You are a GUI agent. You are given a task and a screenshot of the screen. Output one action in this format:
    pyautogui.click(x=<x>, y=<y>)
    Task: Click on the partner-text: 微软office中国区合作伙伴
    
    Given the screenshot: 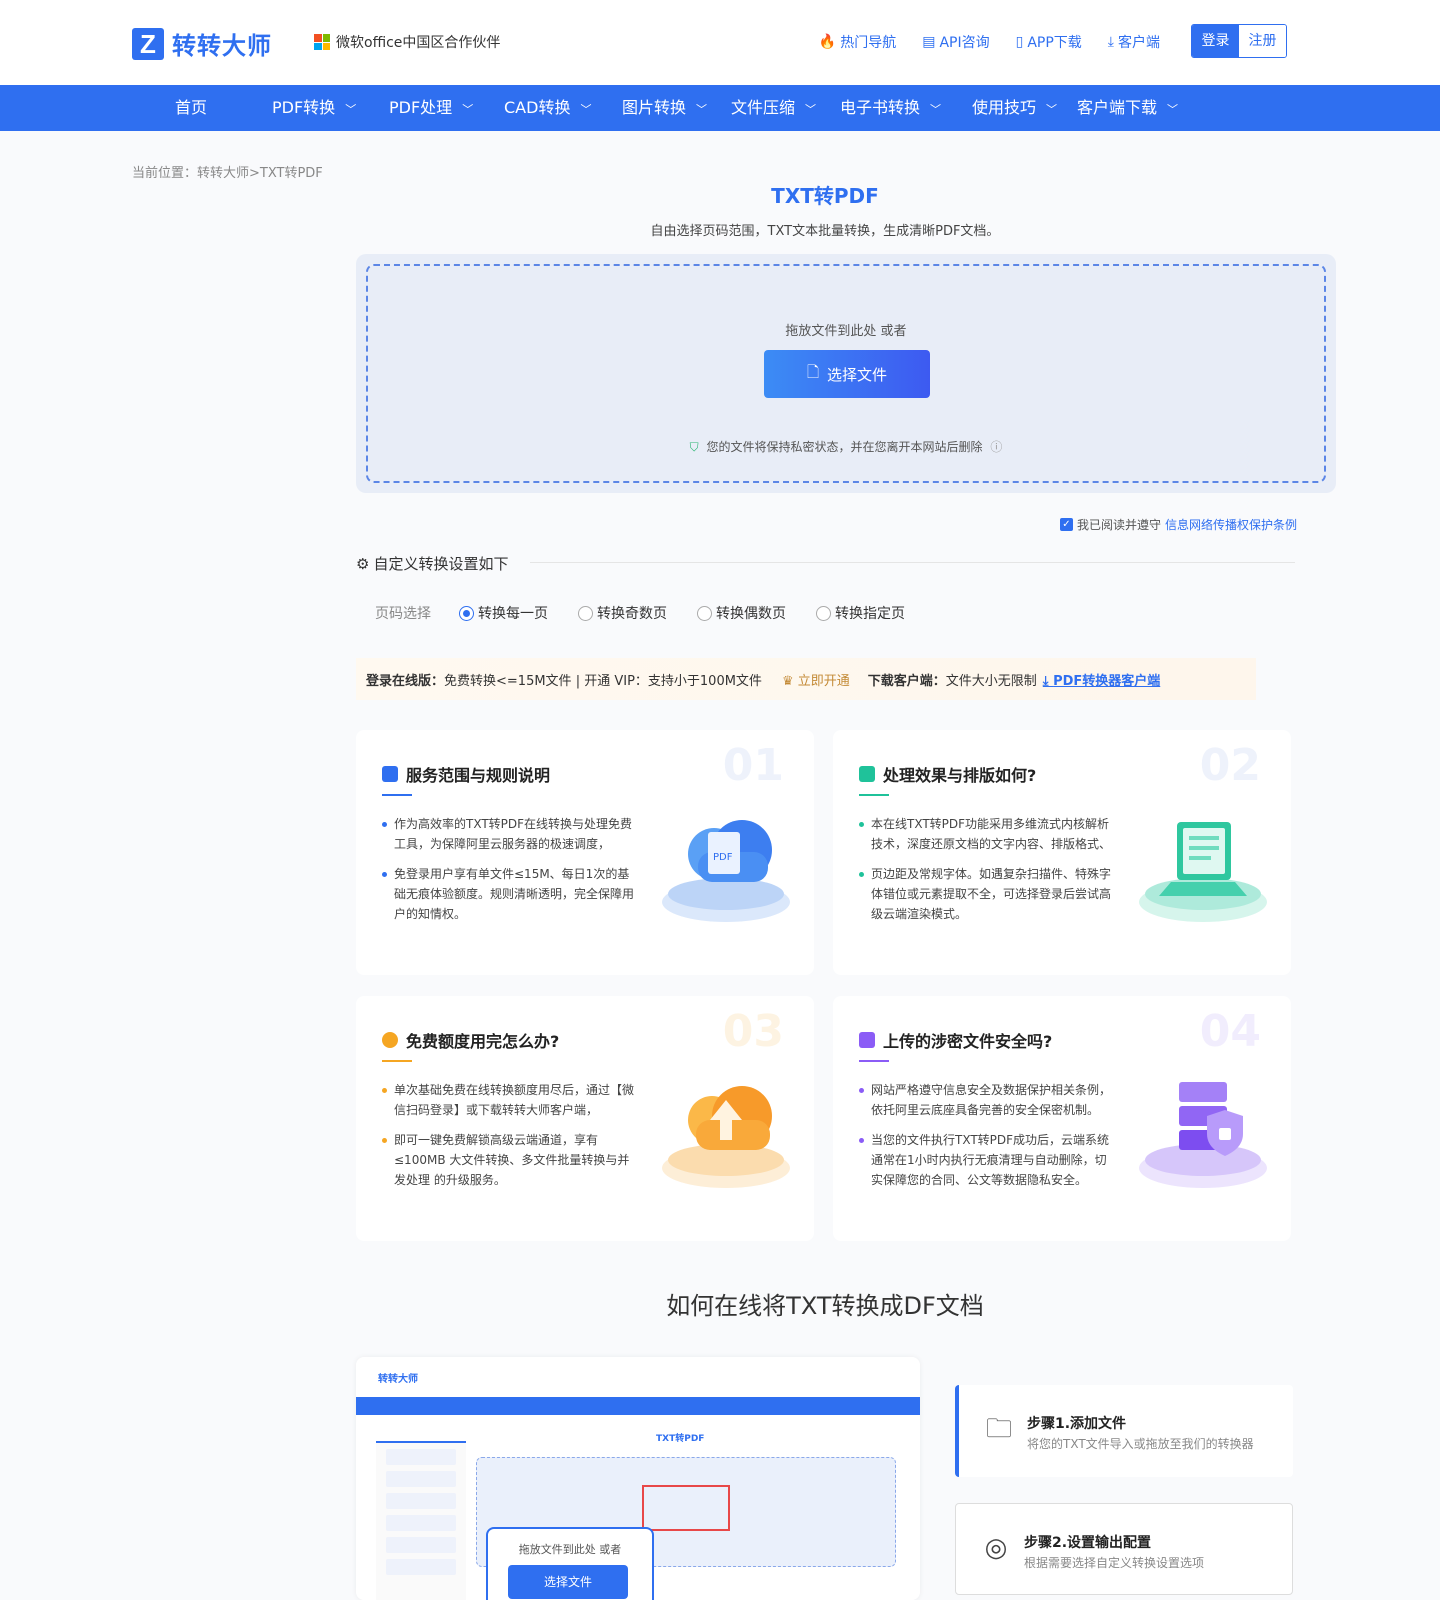 What is the action you would take?
    pyautogui.click(x=418, y=43)
    